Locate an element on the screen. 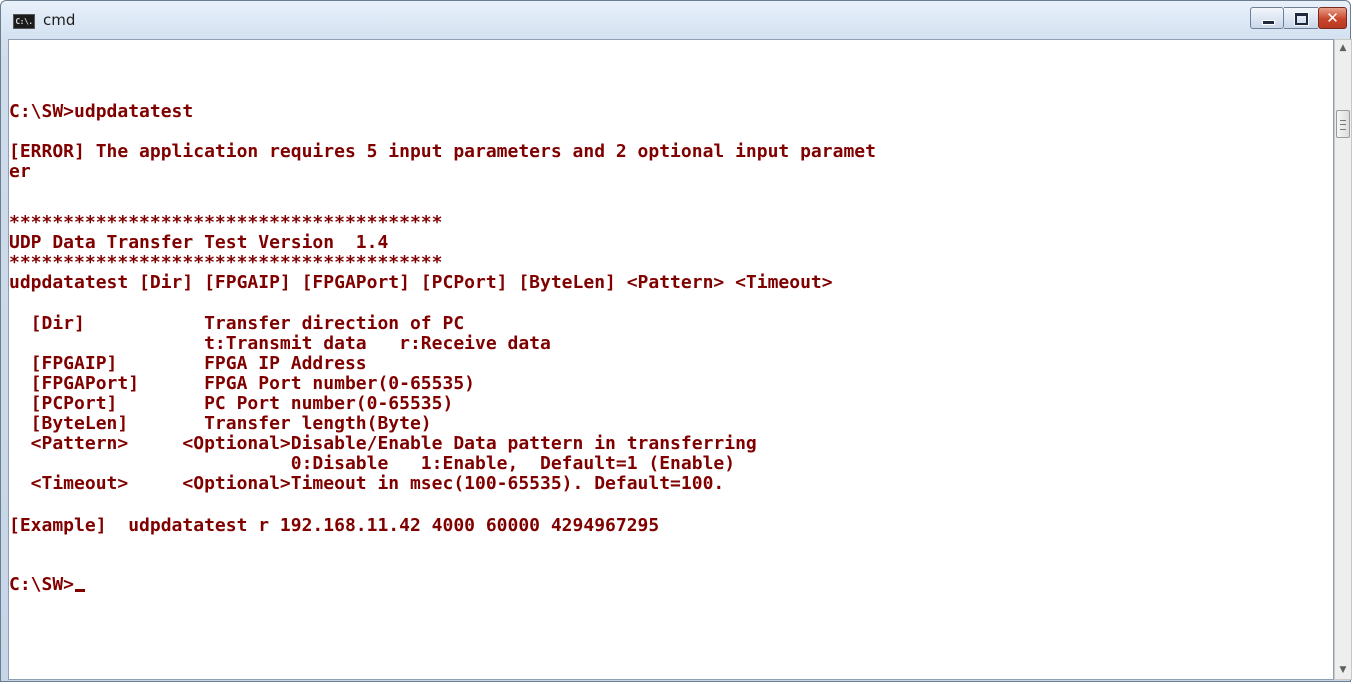 The width and height of the screenshot is (1353, 684). scrollbar-thumb is located at coordinates (1343, 124).